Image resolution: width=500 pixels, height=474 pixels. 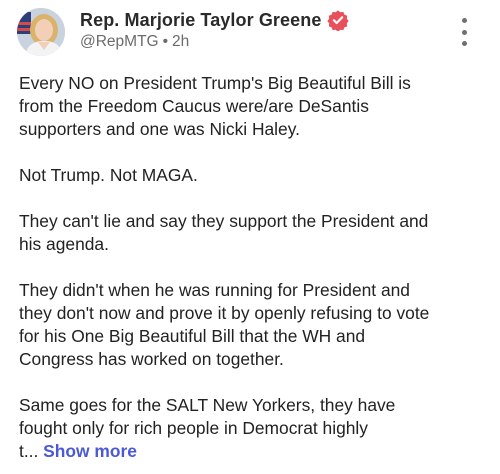 I want to click on show-more-link: Show more, so click(x=90, y=451).